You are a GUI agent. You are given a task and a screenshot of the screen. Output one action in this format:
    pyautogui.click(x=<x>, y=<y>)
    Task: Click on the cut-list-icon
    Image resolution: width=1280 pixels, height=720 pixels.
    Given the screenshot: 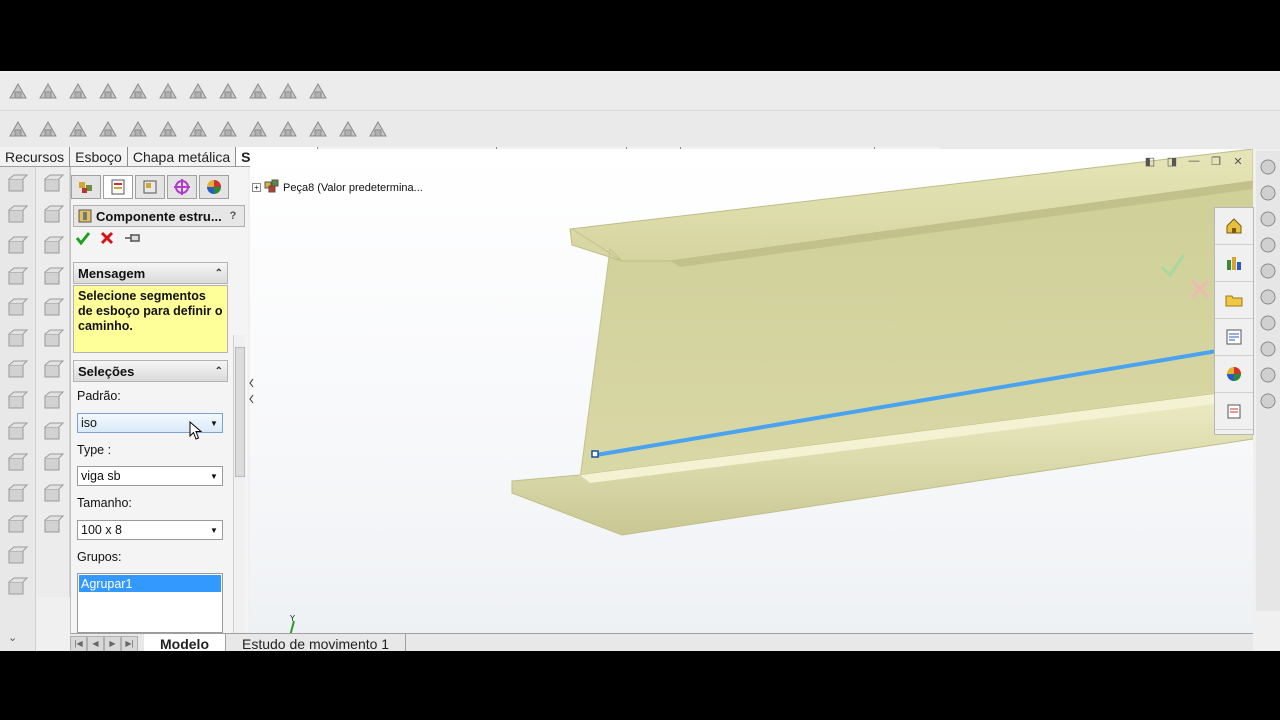 What is the action you would take?
    pyautogui.click(x=318, y=92)
    